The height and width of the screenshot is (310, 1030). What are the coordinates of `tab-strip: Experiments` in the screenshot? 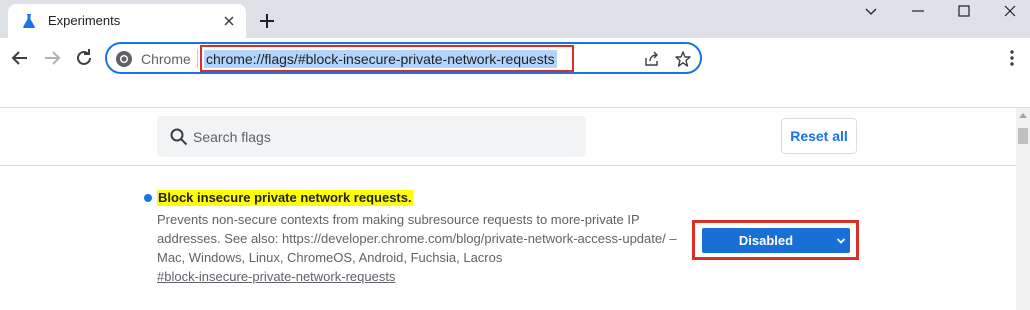 It's located at (515, 19).